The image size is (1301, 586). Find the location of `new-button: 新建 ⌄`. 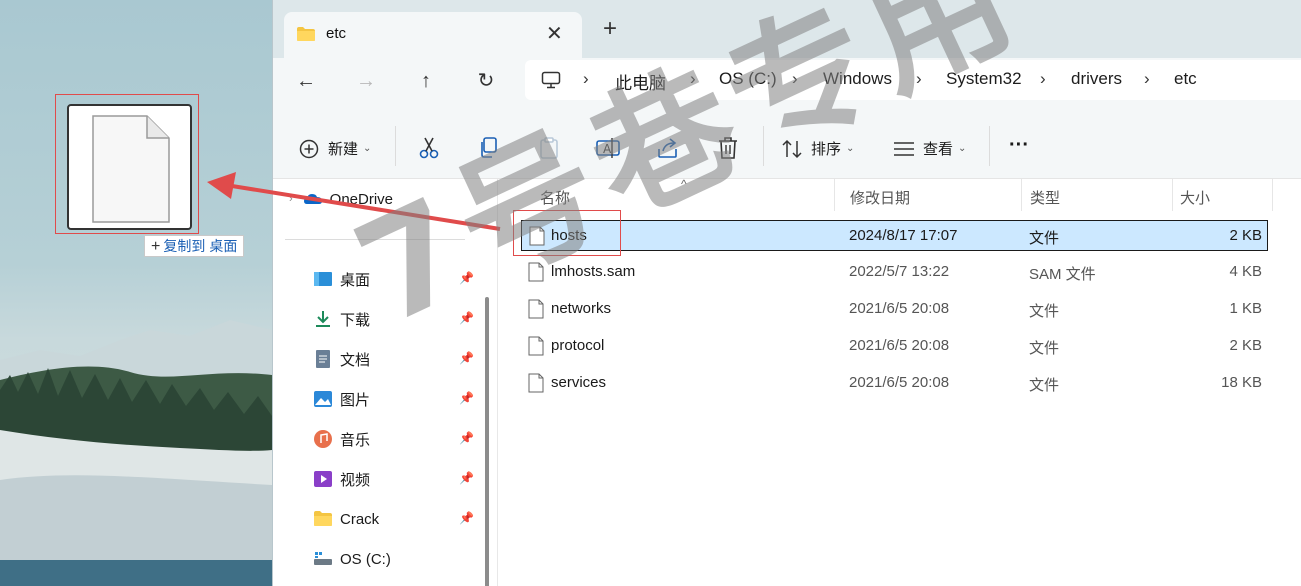

new-button: 新建 ⌄ is located at coordinates (335, 148).